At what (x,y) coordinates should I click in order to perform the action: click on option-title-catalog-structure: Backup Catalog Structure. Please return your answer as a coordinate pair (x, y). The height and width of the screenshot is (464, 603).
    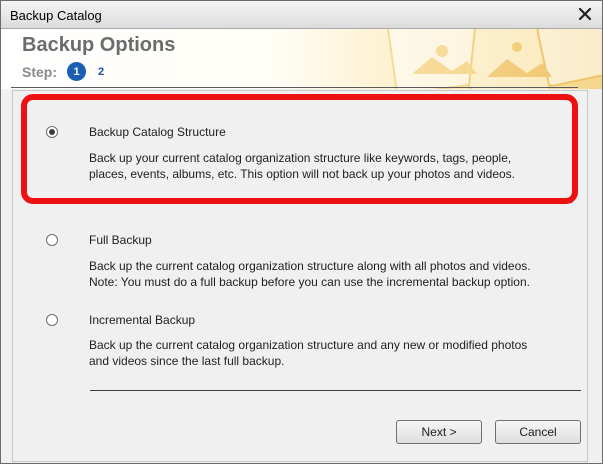
    Looking at the image, I should click on (157, 132).